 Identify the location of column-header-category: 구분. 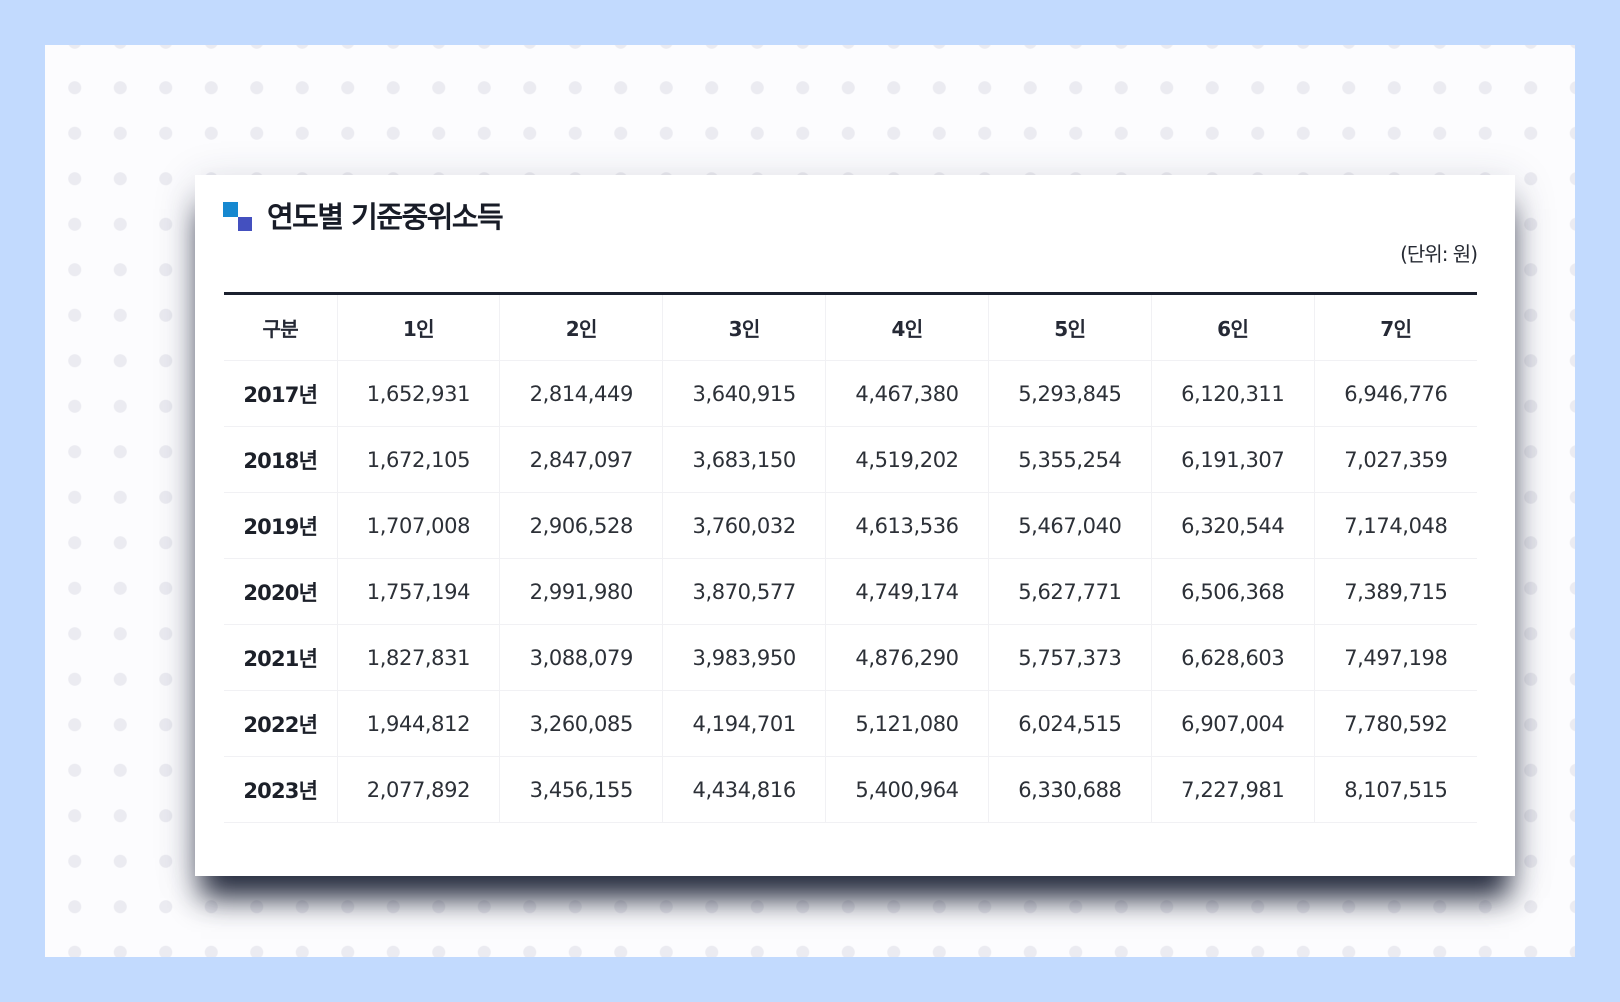
(280, 327).